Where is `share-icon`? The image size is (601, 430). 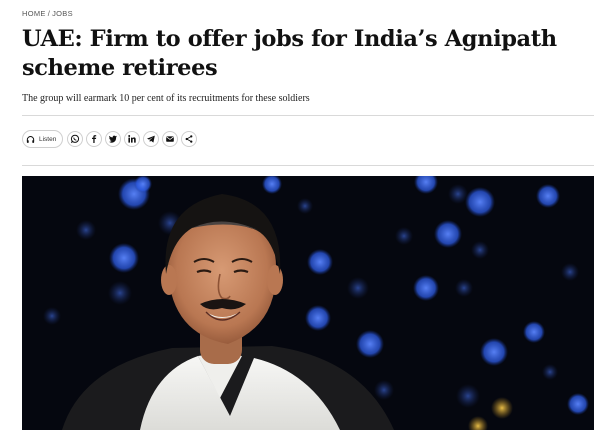 share-icon is located at coordinates (189, 139).